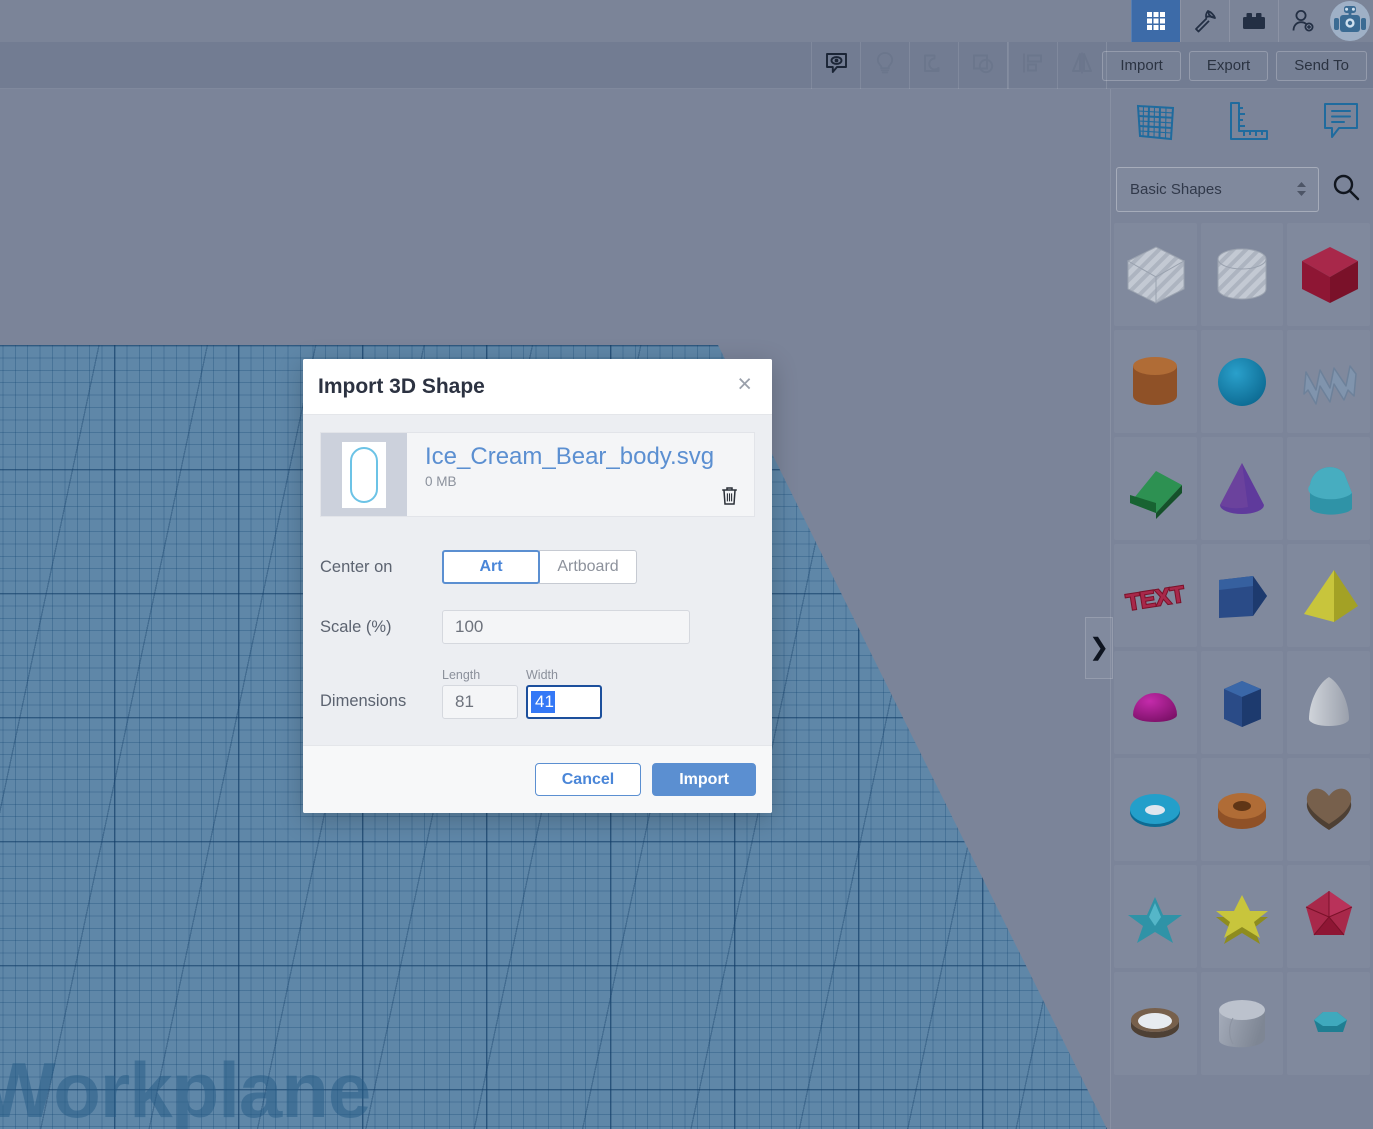  What do you see at coordinates (1176, 189) in the screenshot?
I see `shape-category-value: Basic Shapes` at bounding box center [1176, 189].